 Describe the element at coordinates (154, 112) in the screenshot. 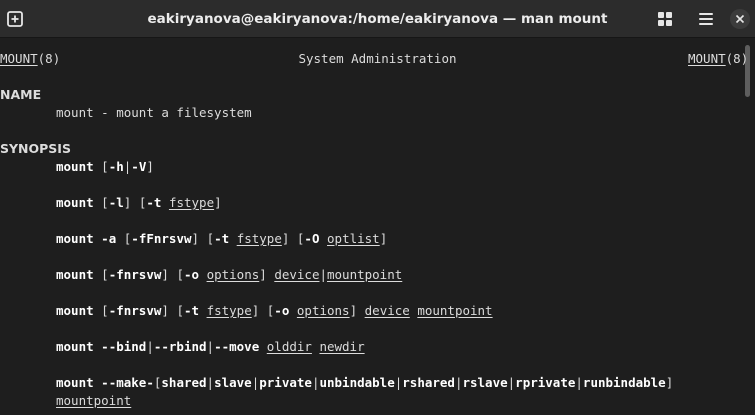

I see `name-description: mount - mount a filesystem` at that location.